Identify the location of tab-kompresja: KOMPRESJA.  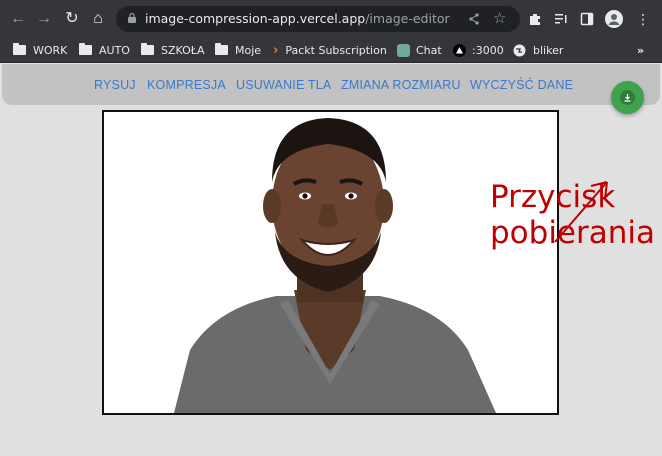
(186, 85).